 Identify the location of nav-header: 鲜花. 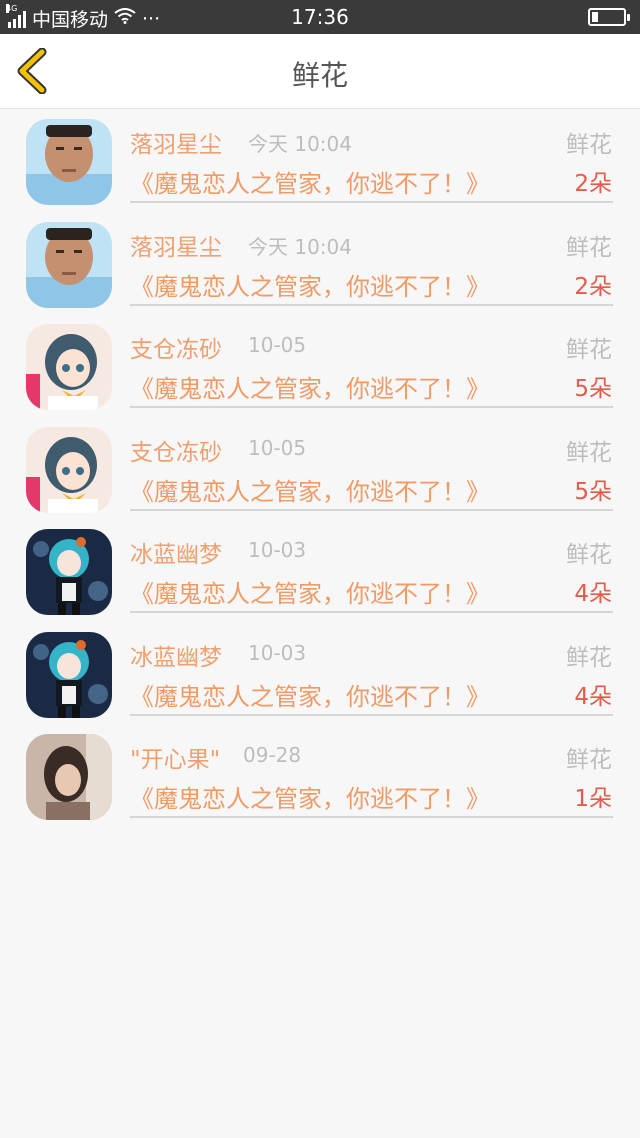
(320, 71).